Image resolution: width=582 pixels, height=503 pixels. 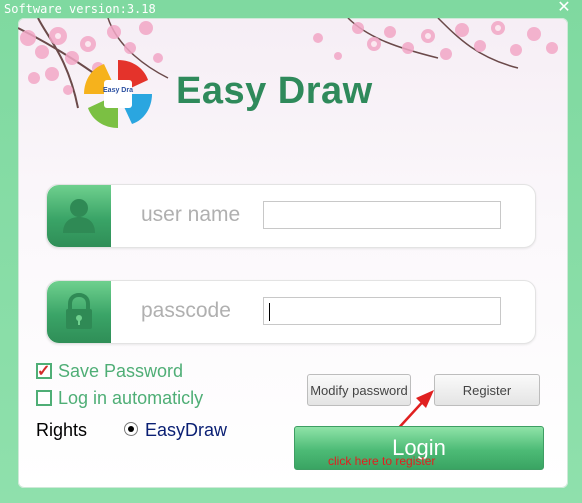 I want to click on save-password-row: ✓ Save Password, so click(x=109, y=371).